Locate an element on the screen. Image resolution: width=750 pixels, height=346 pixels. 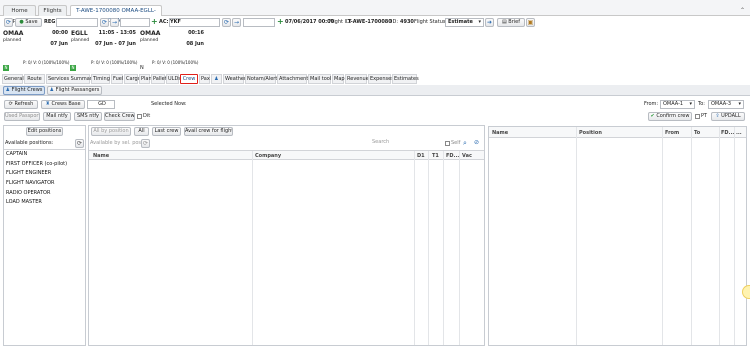
column-from: From is located at coordinates (672, 133).